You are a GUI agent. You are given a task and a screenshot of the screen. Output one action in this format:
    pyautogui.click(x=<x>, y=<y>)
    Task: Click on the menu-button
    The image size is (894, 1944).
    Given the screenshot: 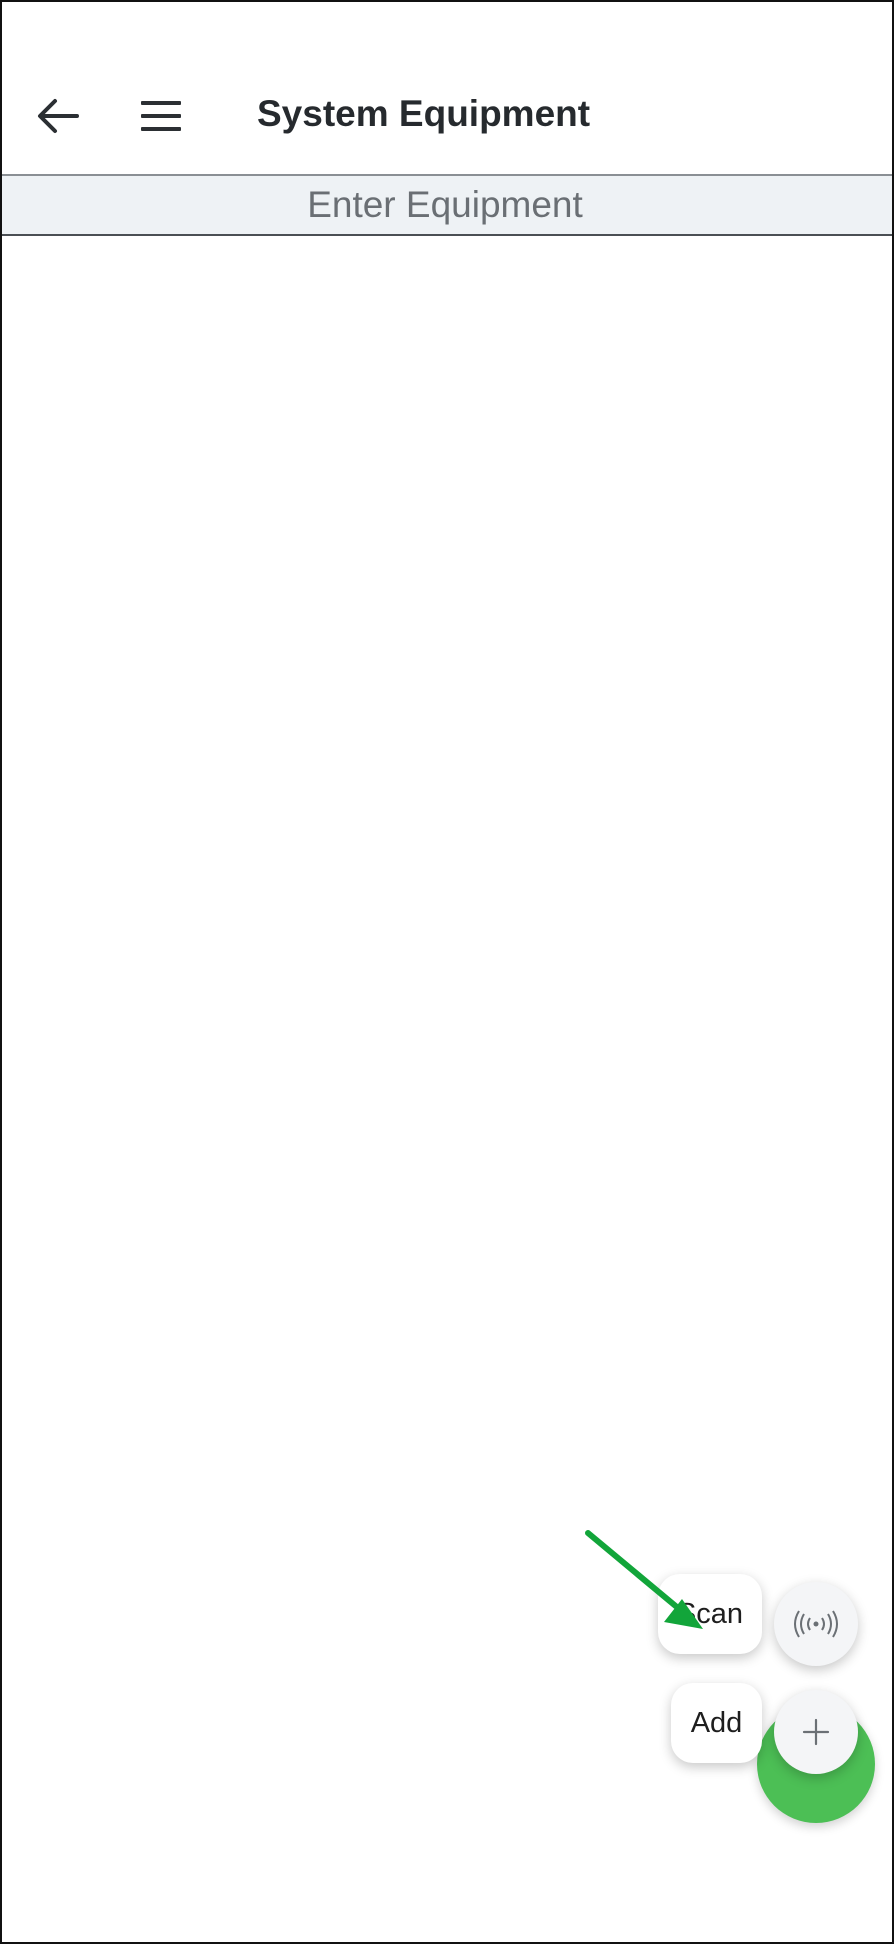 What is the action you would take?
    pyautogui.click(x=161, y=116)
    